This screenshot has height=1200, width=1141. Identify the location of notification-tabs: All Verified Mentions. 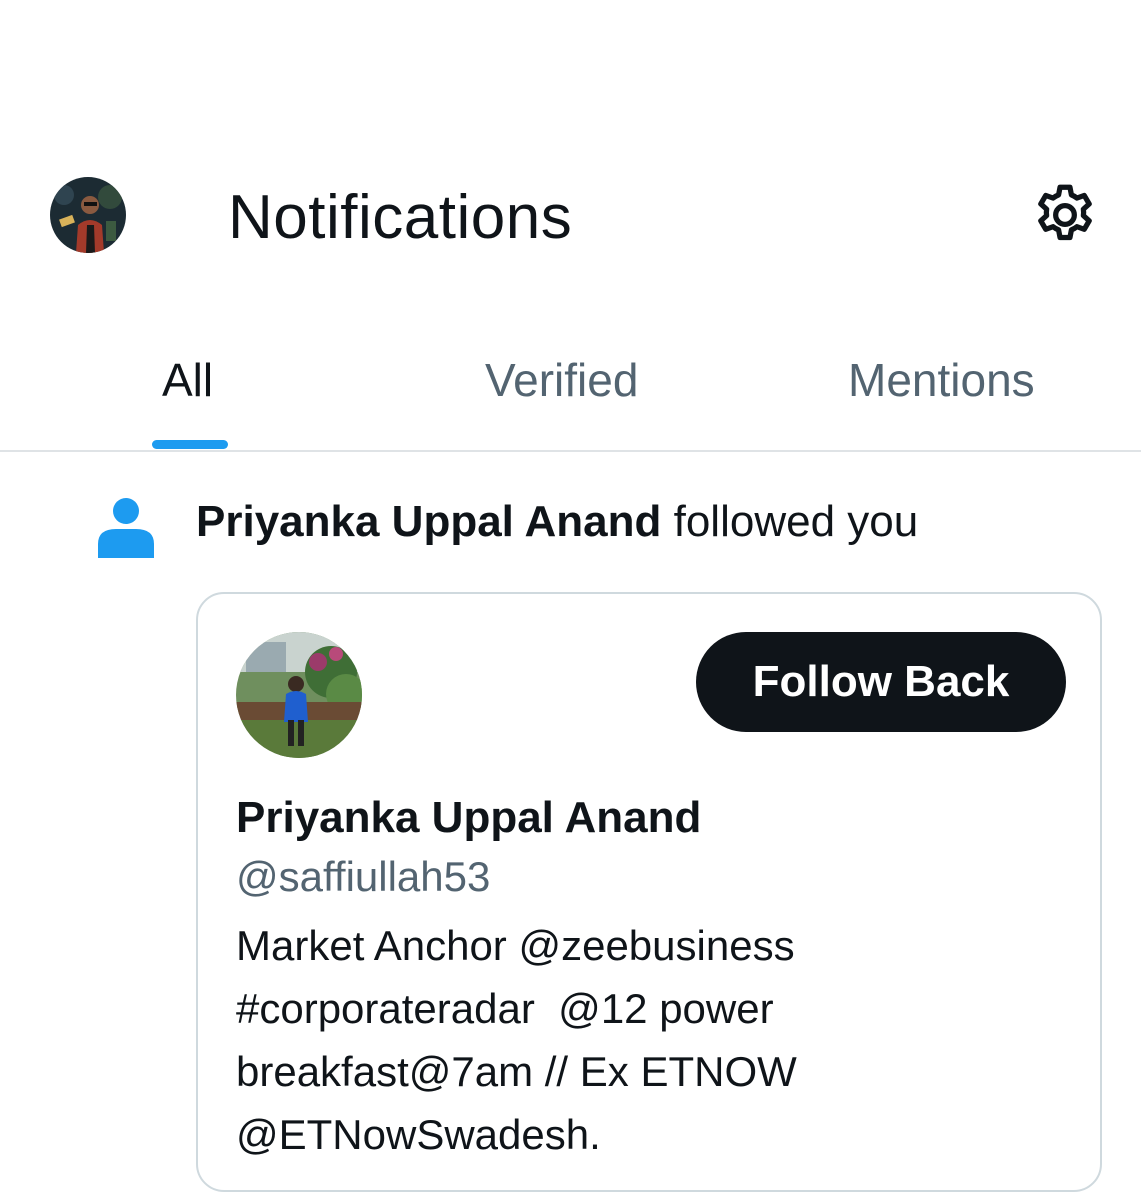
(570, 391).